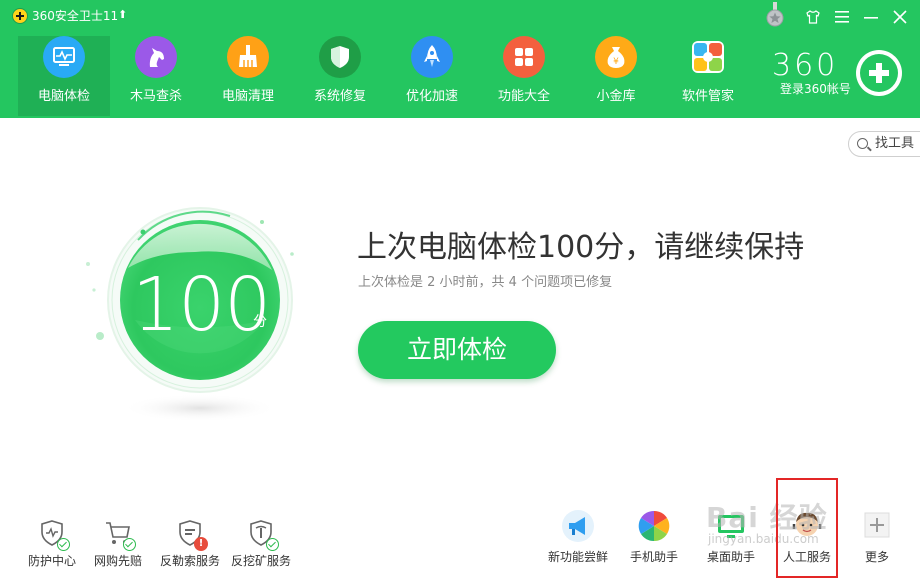 This screenshot has height=580, width=920. What do you see at coordinates (432, 57) in the screenshot?
I see `rocket-icon` at bounding box center [432, 57].